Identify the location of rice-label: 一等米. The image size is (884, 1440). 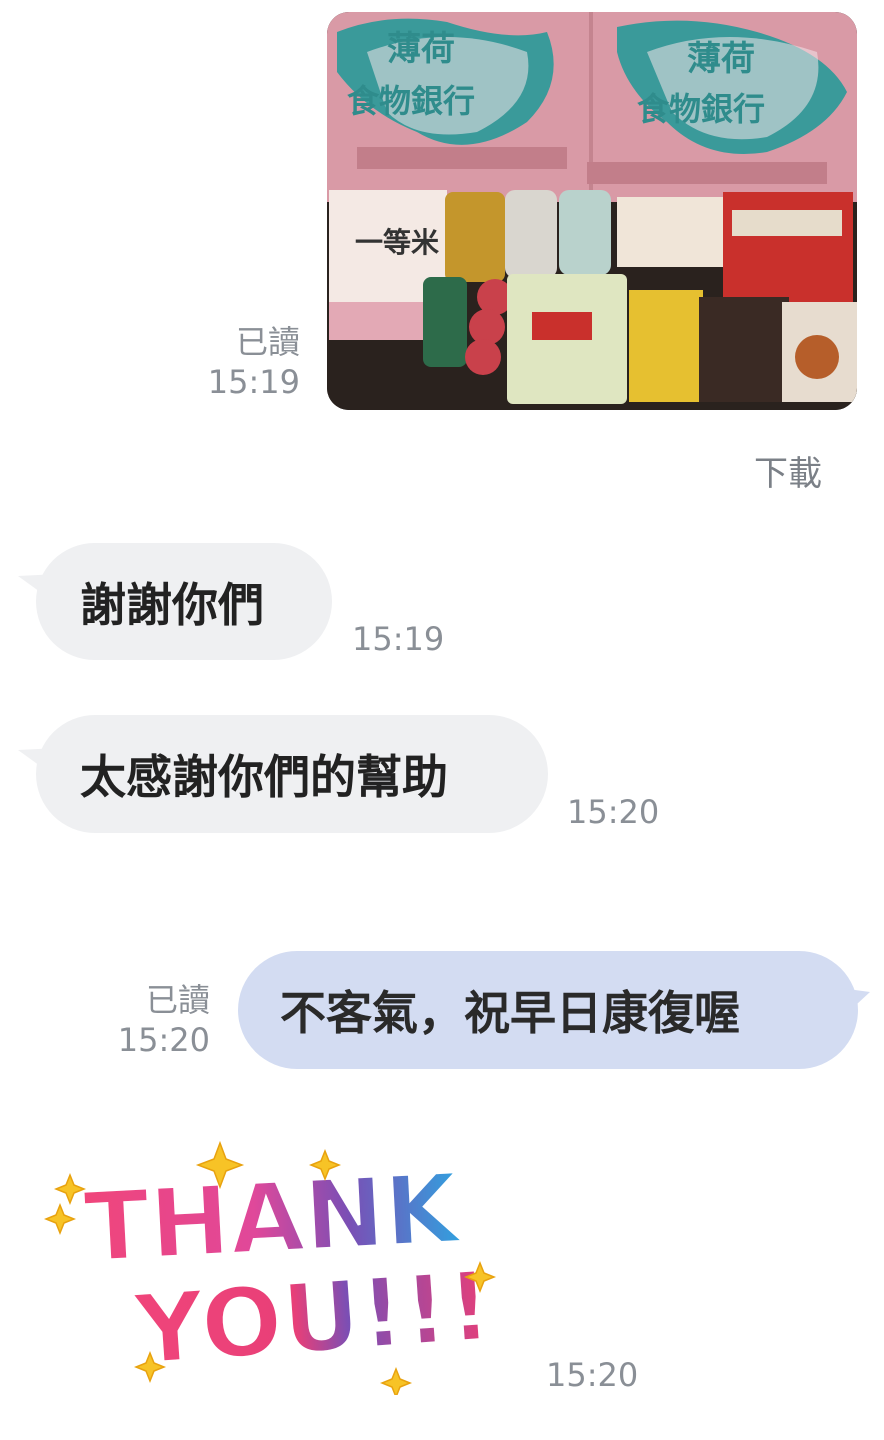
(397, 242).